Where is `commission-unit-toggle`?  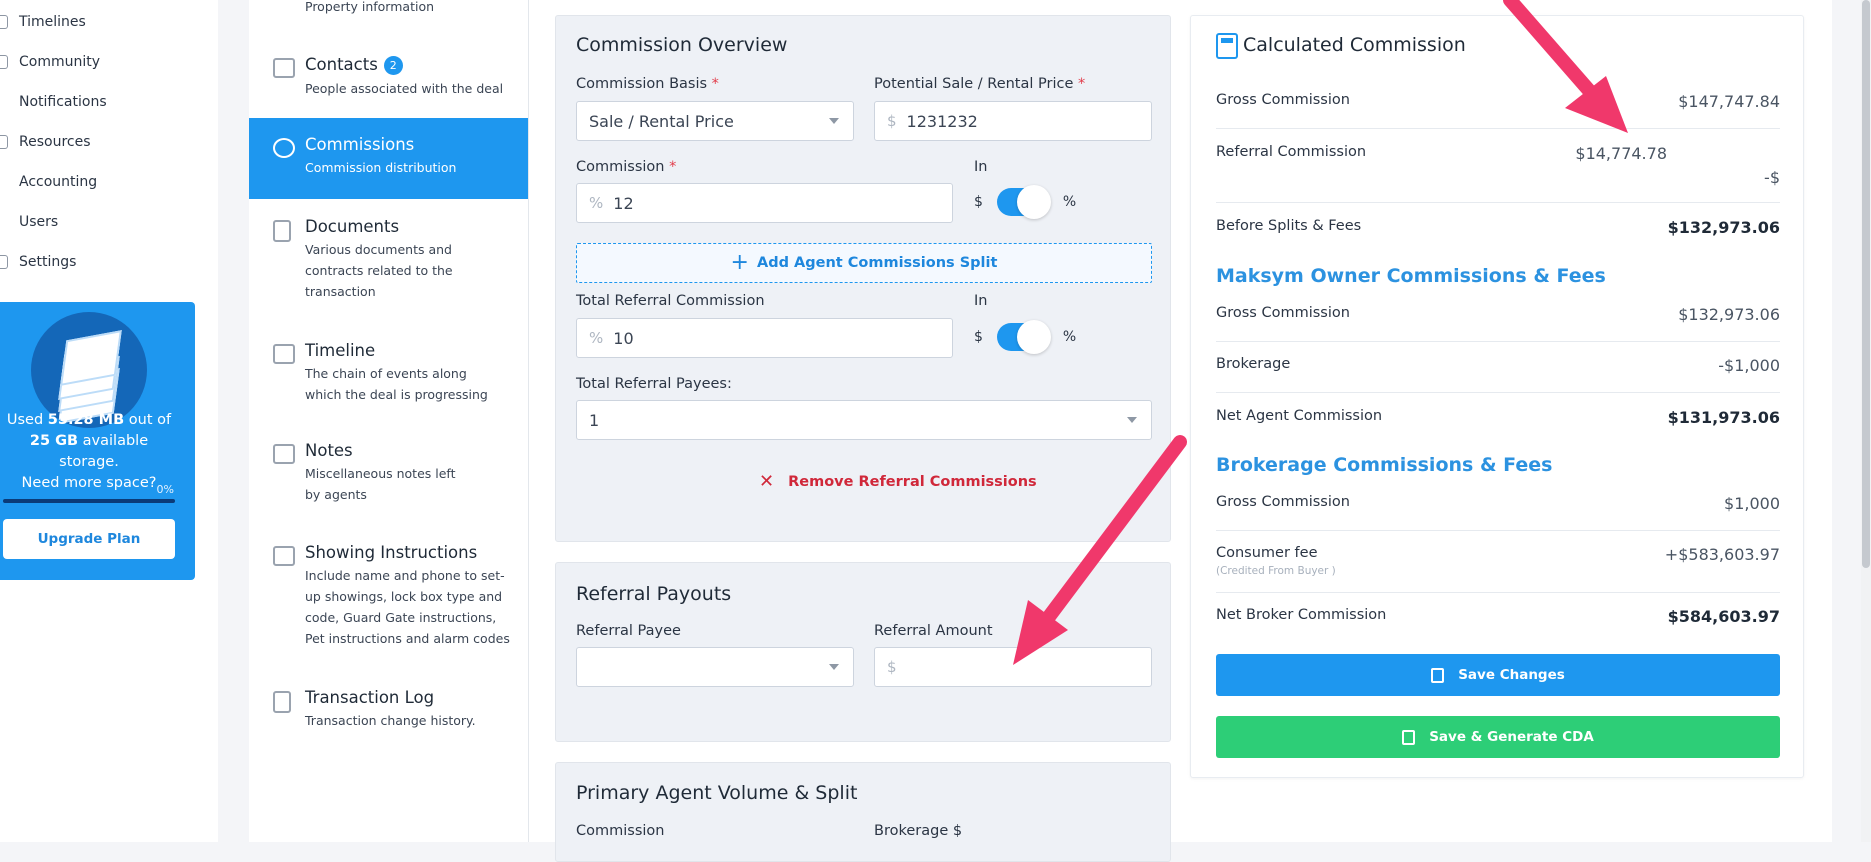 commission-unit-toggle is located at coordinates (1023, 202).